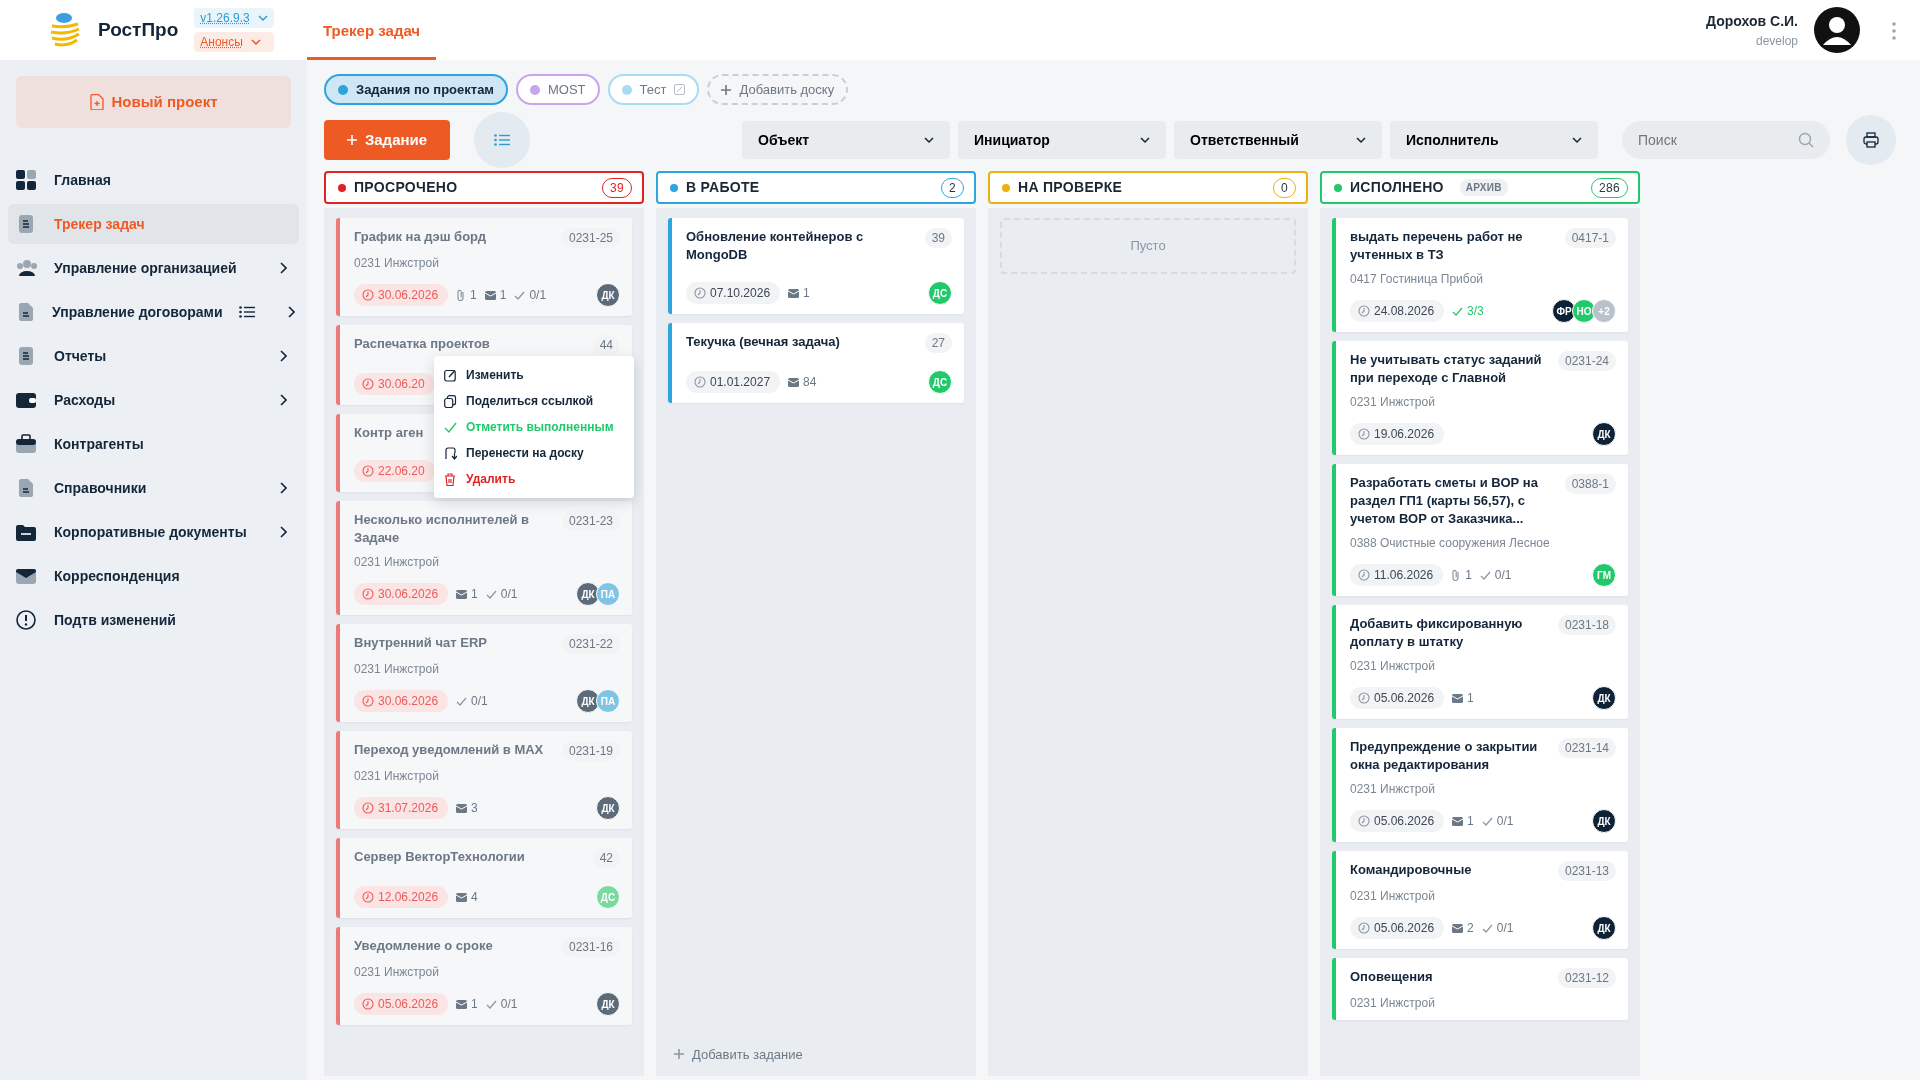 The height and width of the screenshot is (1080, 1920). I want to click on task-code: 0231-14, so click(1586, 748).